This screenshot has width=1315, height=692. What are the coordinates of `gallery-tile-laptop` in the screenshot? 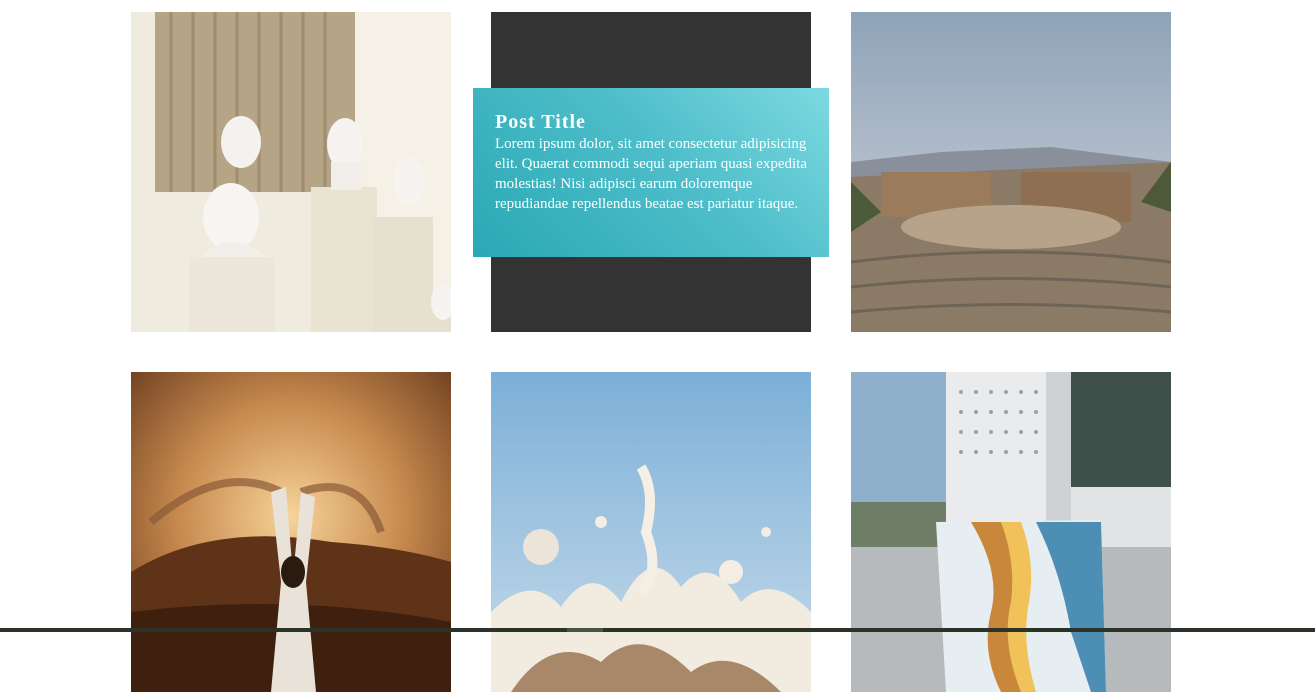 It's located at (1011, 532).